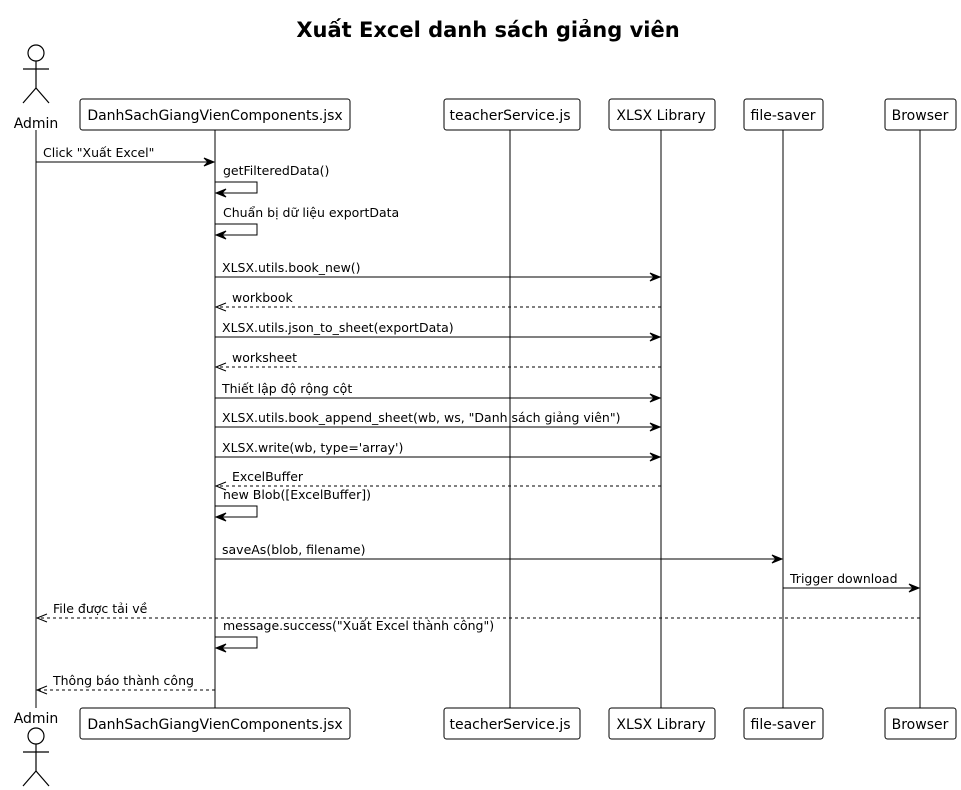 This screenshot has height=790, width=961. What do you see at coordinates (100, 608) in the screenshot?
I see `message-label: File được tải về` at bounding box center [100, 608].